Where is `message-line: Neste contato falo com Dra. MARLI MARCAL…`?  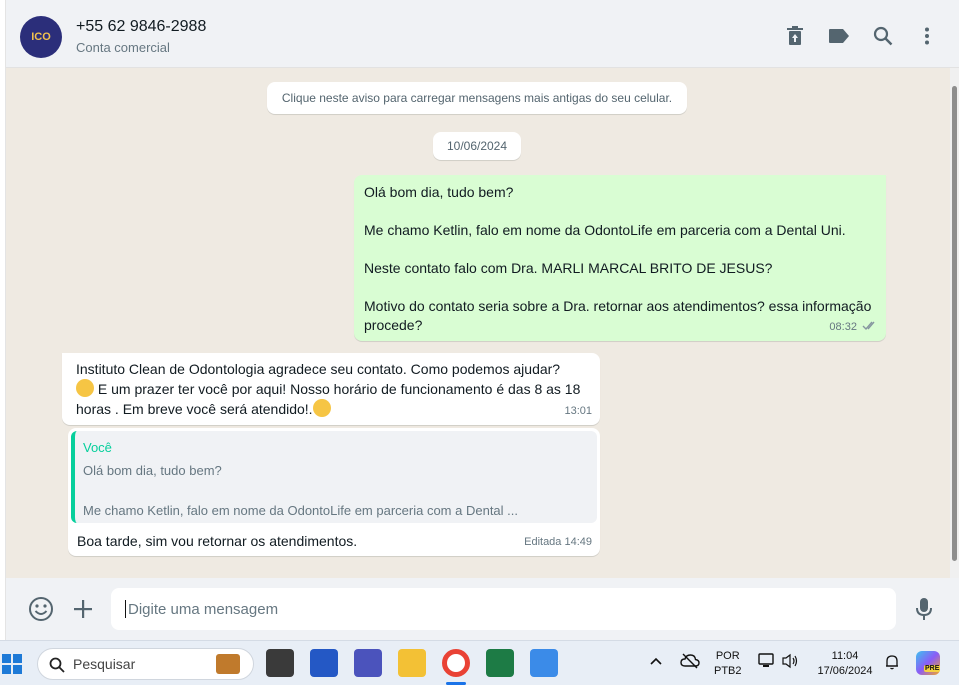 message-line: Neste contato falo com Dra. MARLI MARCAL… is located at coordinates (568, 268).